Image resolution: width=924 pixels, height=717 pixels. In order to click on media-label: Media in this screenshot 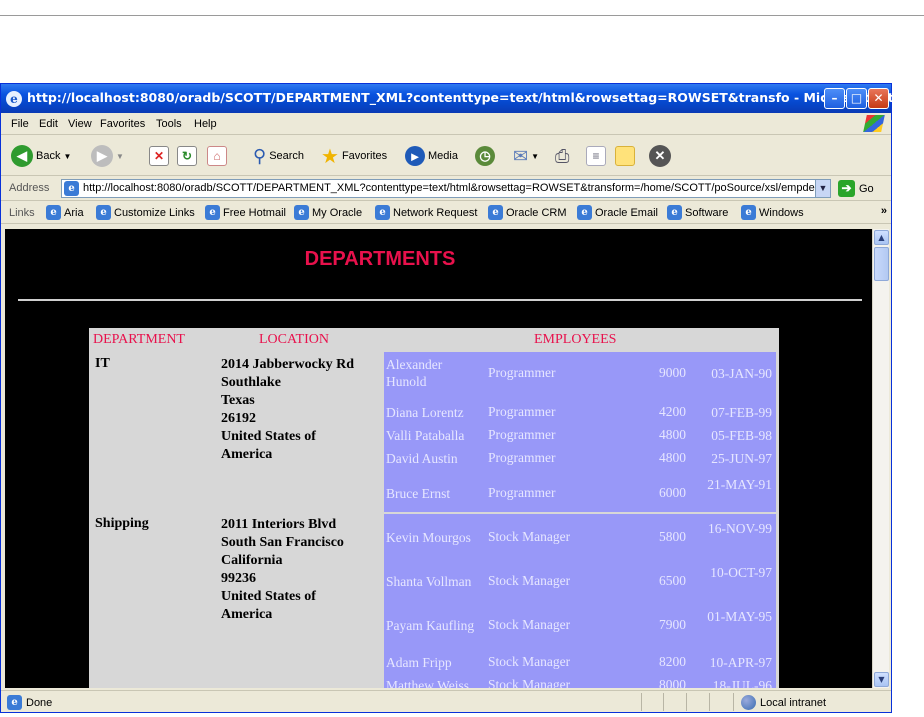, I will do `click(443, 156)`.